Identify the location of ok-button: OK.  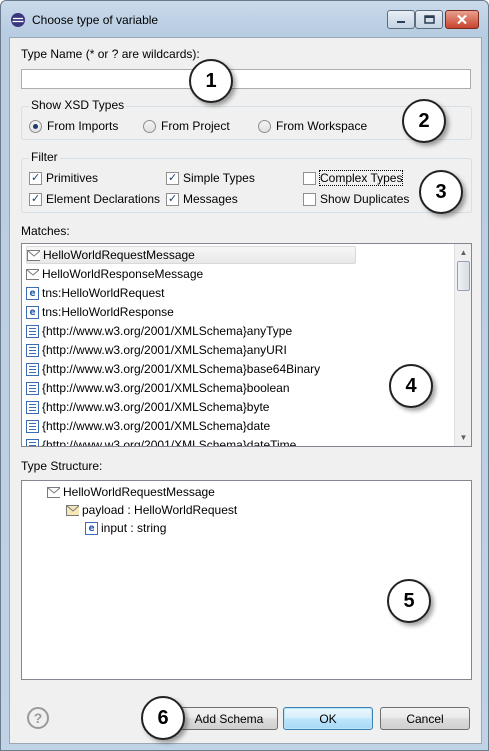
(328, 718).